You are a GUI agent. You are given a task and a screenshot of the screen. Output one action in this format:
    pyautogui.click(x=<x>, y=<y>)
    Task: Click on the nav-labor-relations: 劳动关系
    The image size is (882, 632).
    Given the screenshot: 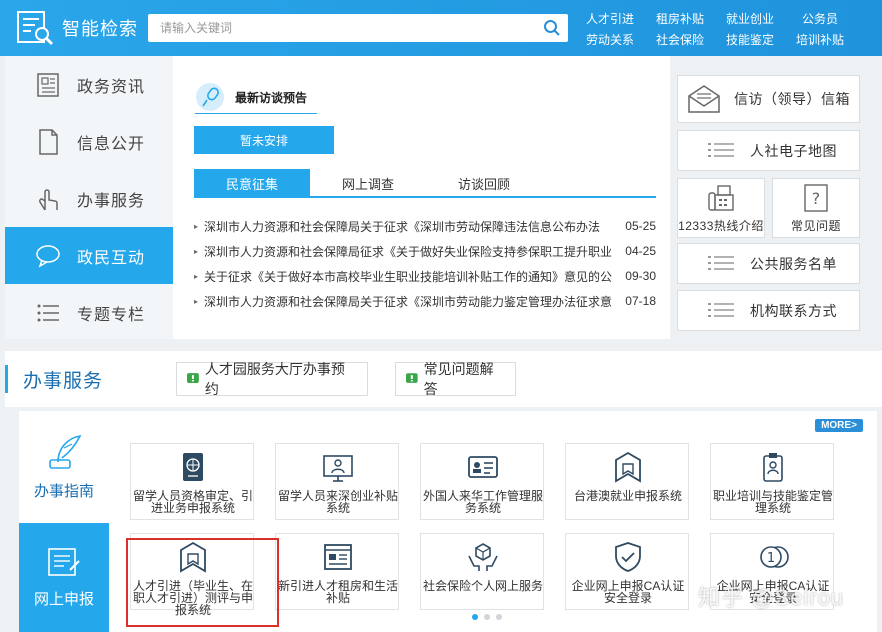 What is the action you would take?
    pyautogui.click(x=610, y=39)
    